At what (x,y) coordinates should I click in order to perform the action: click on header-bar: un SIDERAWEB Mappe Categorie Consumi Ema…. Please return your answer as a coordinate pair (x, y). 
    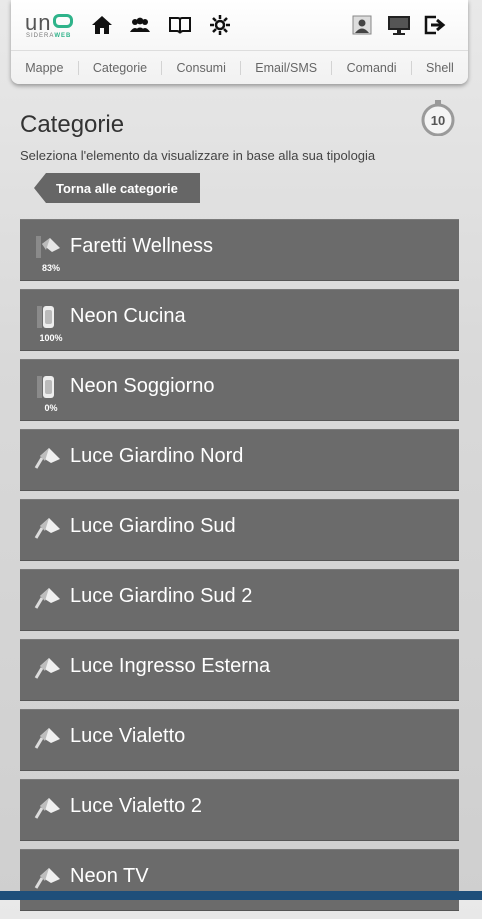
    Looking at the image, I should click on (239, 42).